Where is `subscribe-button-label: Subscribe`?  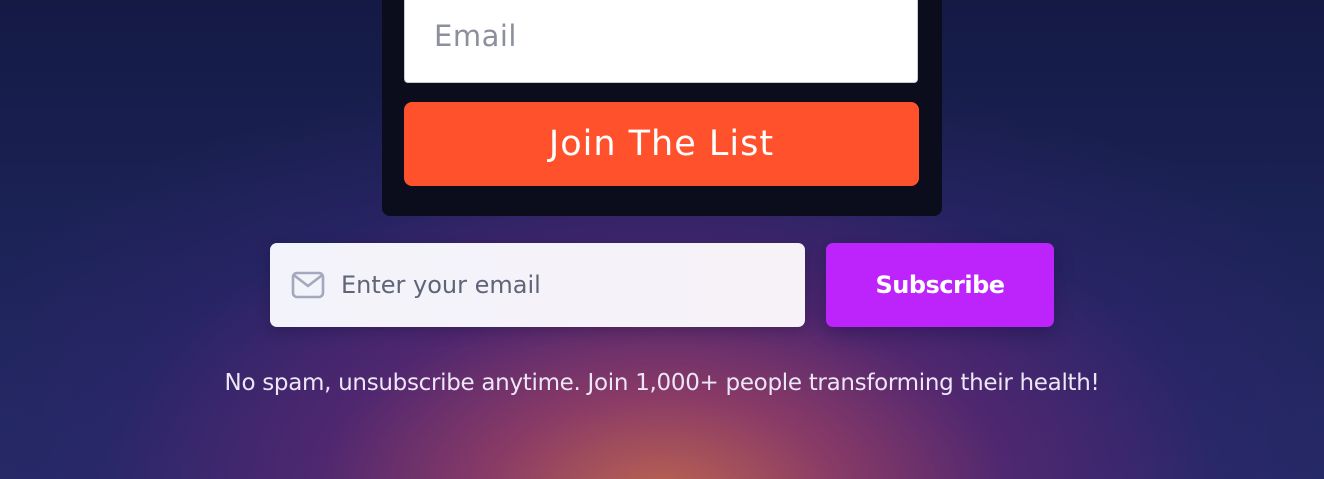 subscribe-button-label: Subscribe is located at coordinates (940, 285).